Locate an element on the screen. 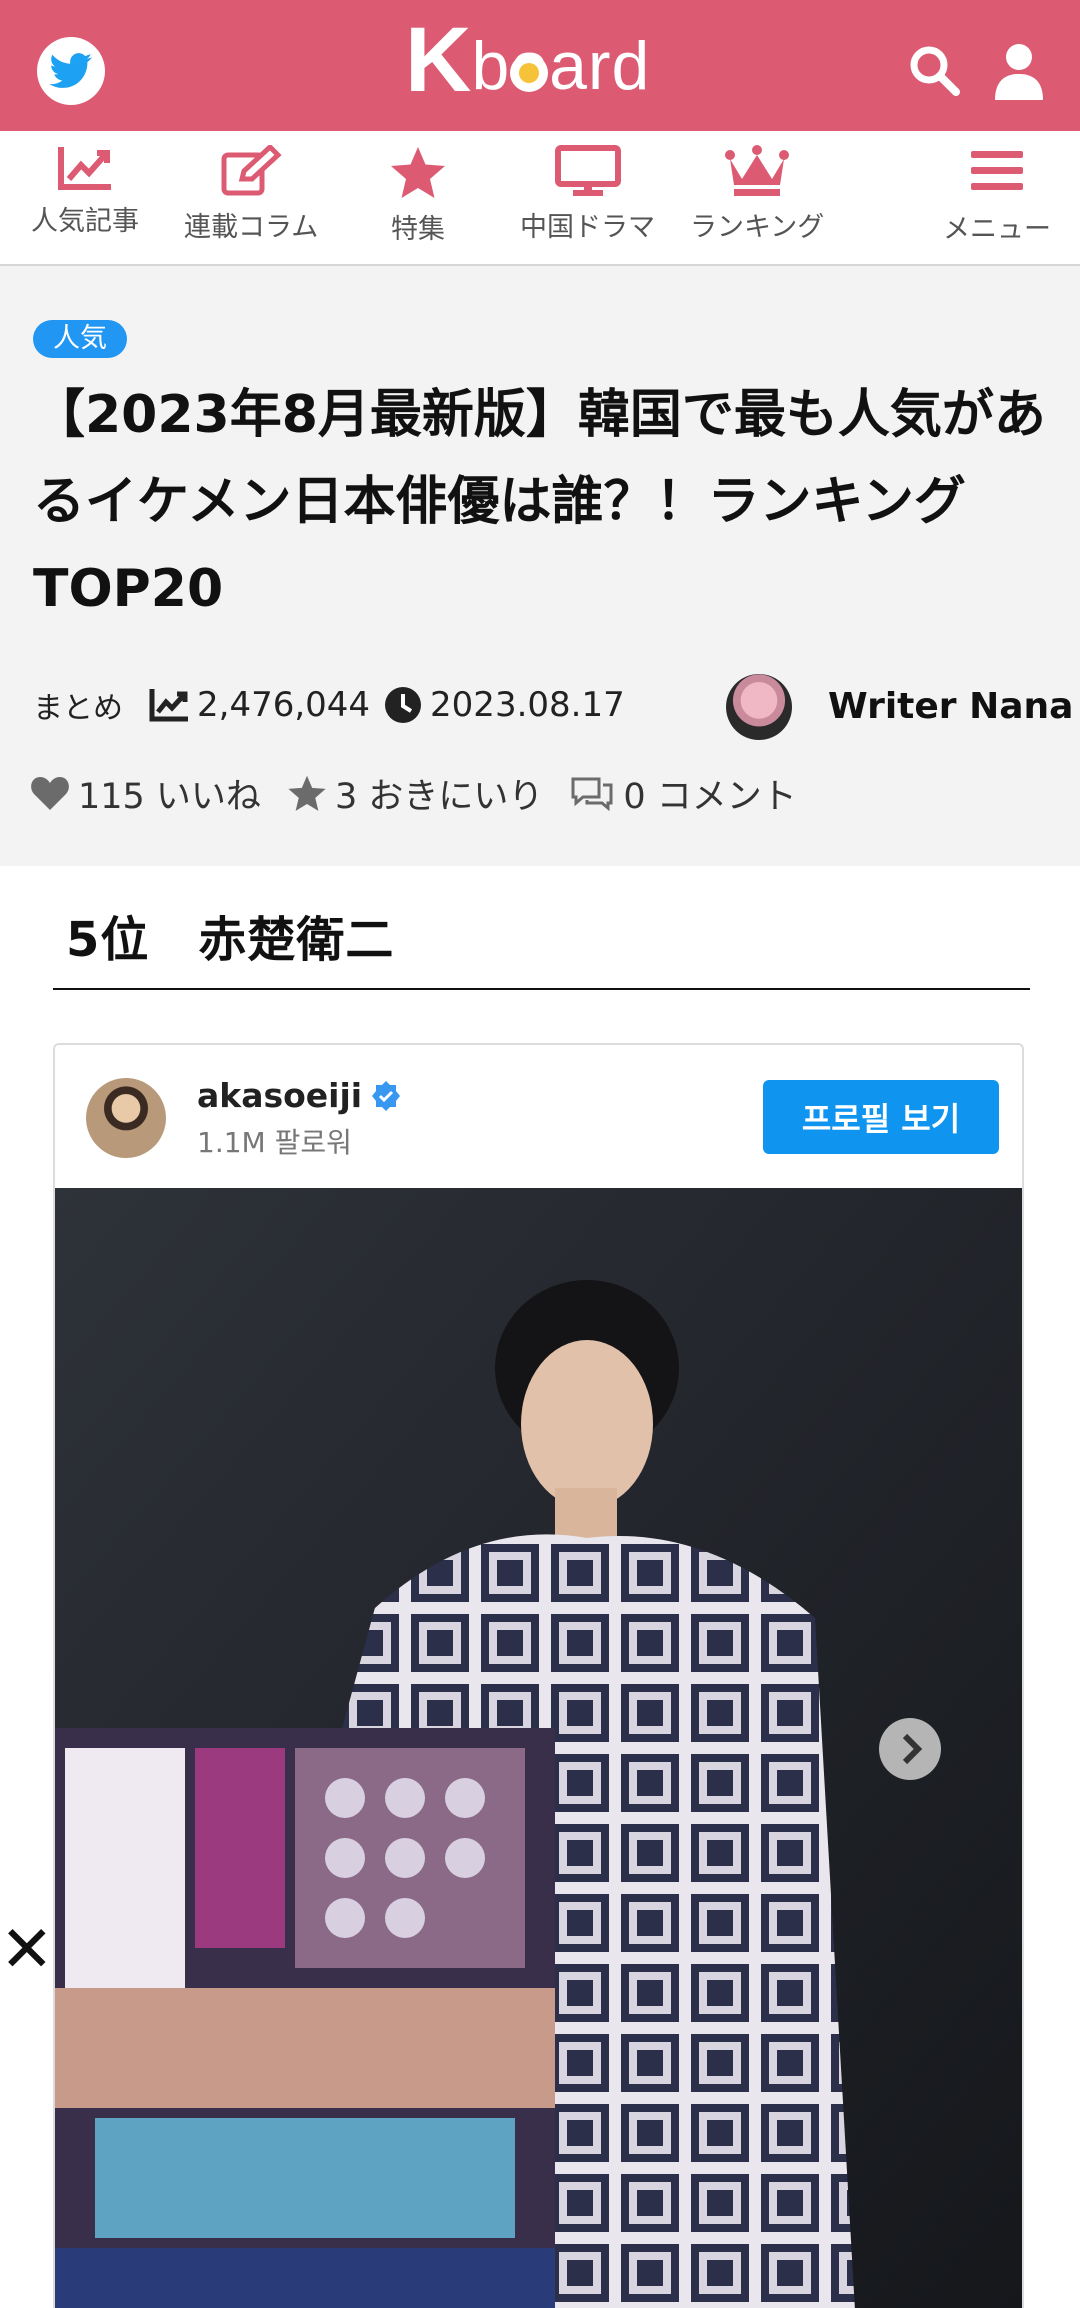 This screenshot has height=2308, width=1080. edit-icon is located at coordinates (251, 170).